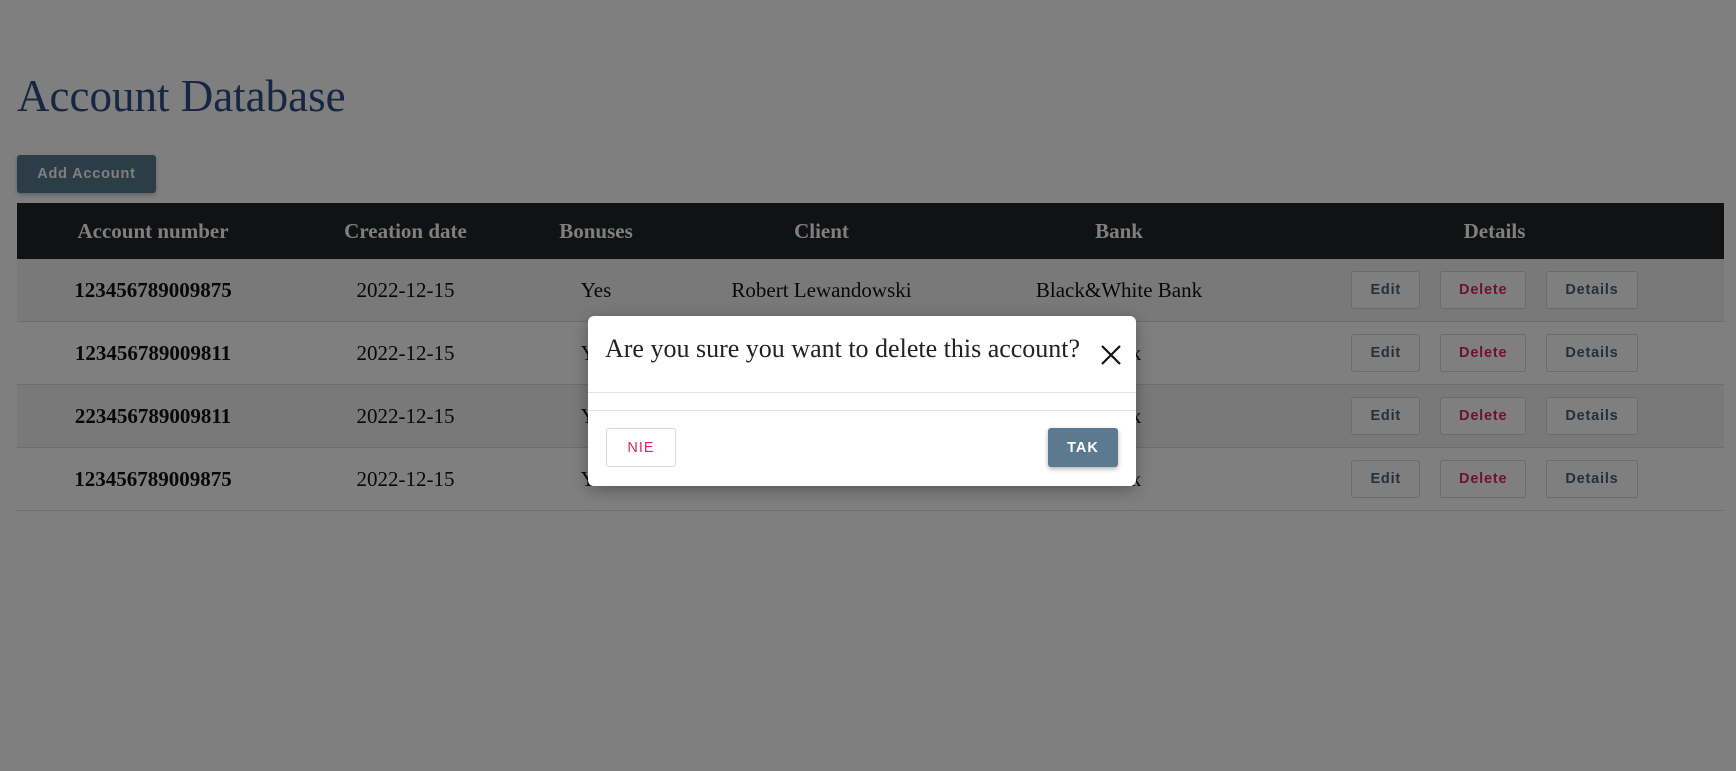 The width and height of the screenshot is (1736, 771). Describe the element at coordinates (1083, 447) in the screenshot. I see `confirm-button: TAK` at that location.